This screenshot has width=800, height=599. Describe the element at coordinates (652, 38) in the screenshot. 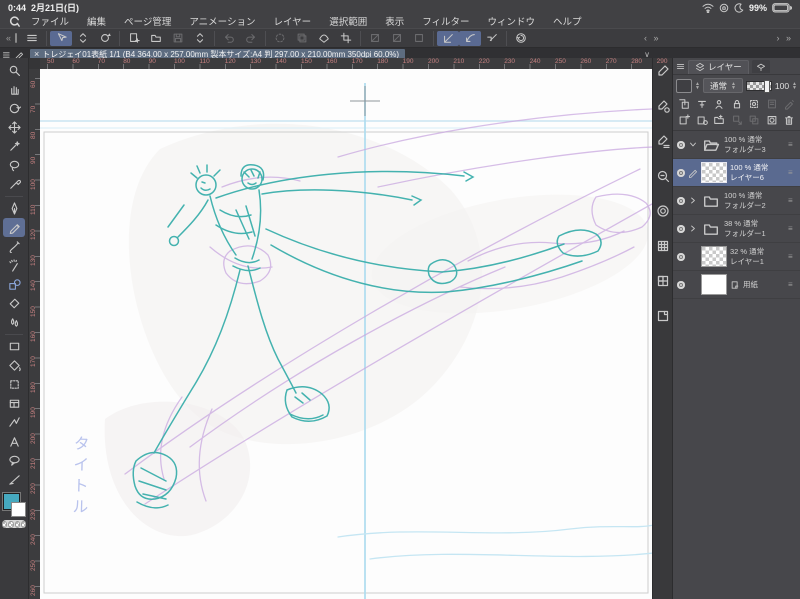

I see `dock-scroll-left: ‹ »` at that location.